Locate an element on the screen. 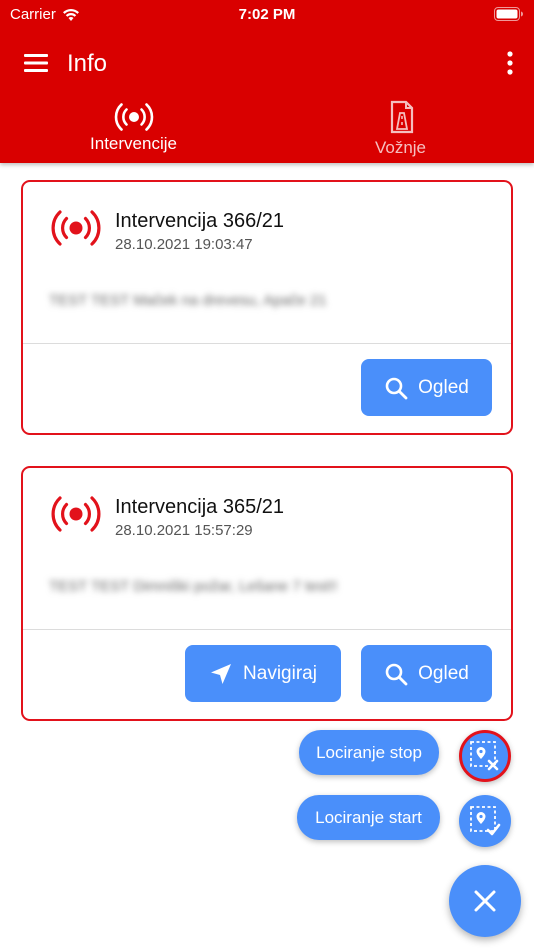  location-start-icon is located at coordinates (485, 821).